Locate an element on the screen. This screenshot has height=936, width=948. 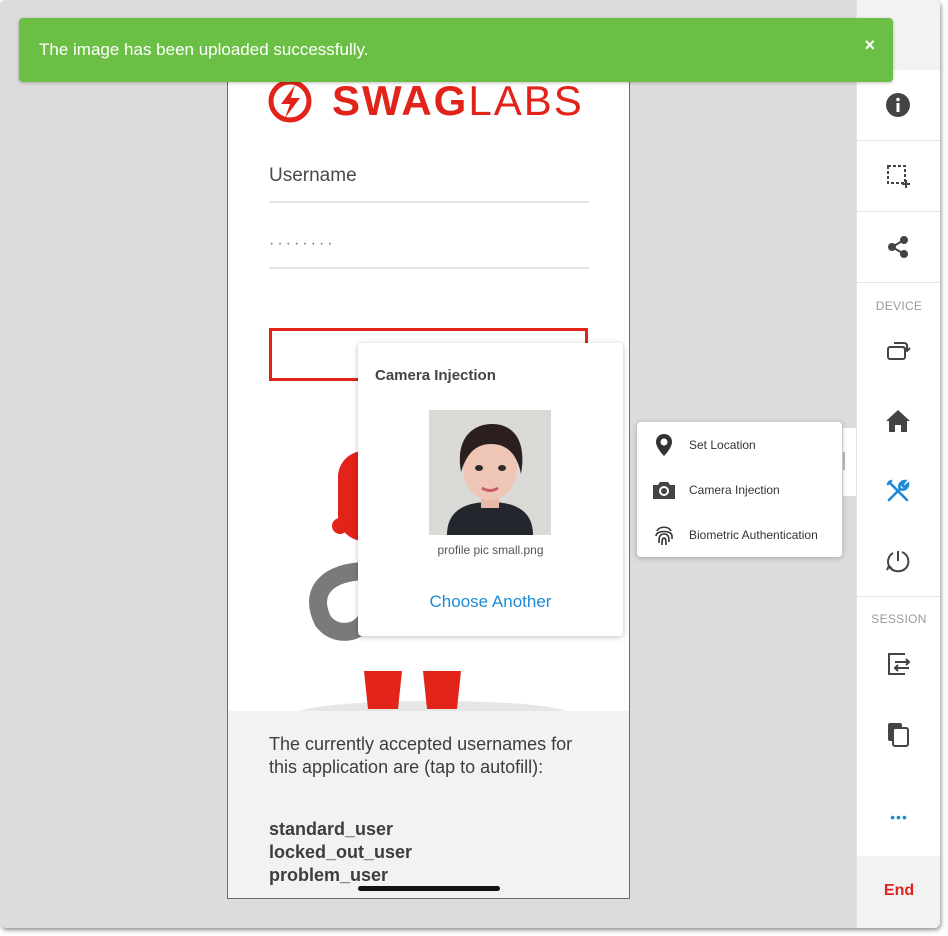
camera-icon is located at coordinates (664, 490).